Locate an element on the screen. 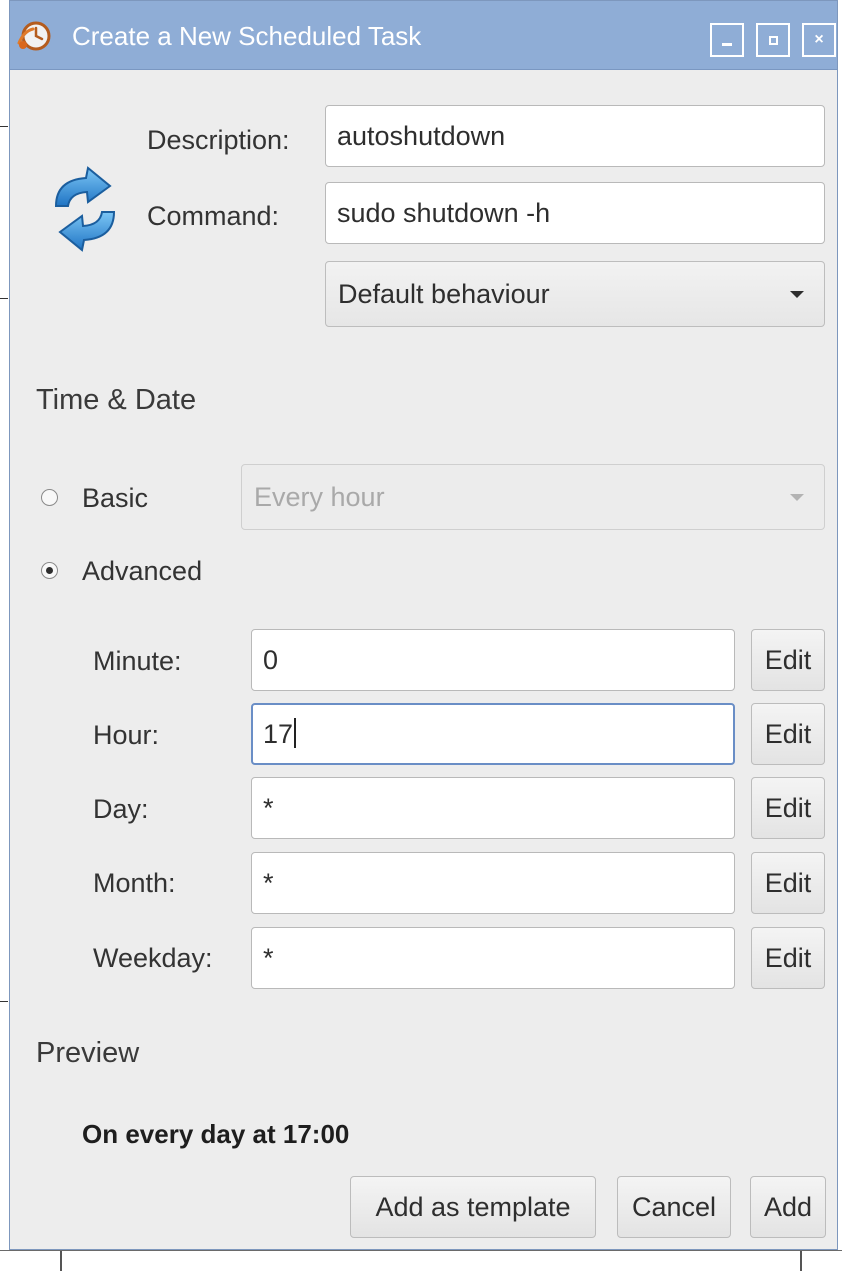 The height and width of the screenshot is (1271, 842). minute-label: Minute: is located at coordinates (137, 661).